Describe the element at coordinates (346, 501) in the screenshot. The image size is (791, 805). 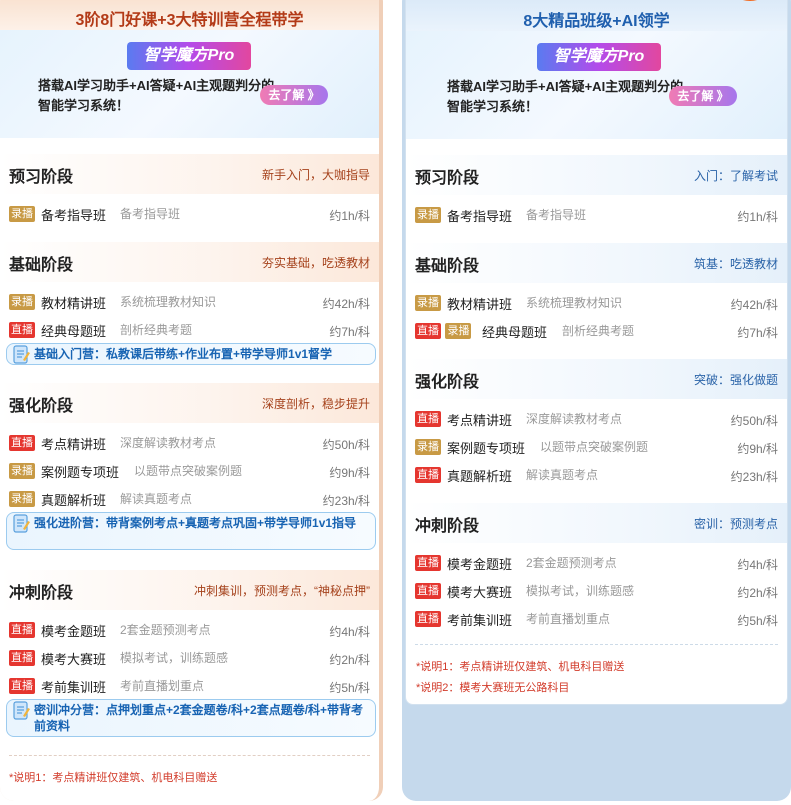
I see `course-hours: 约23h/科` at that location.